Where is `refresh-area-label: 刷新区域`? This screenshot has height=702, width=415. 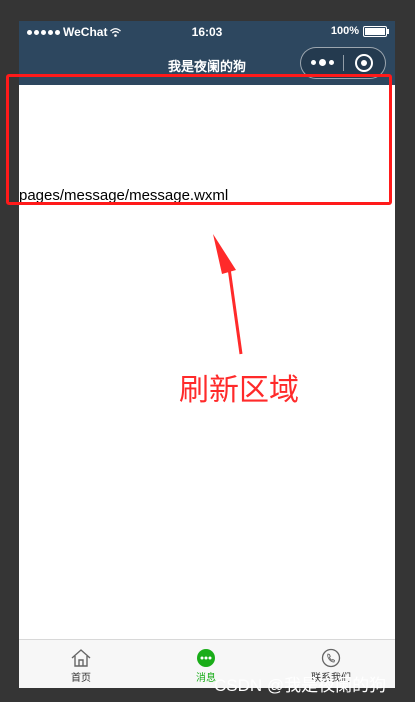
refresh-area-label: 刷新区域 is located at coordinates (239, 390).